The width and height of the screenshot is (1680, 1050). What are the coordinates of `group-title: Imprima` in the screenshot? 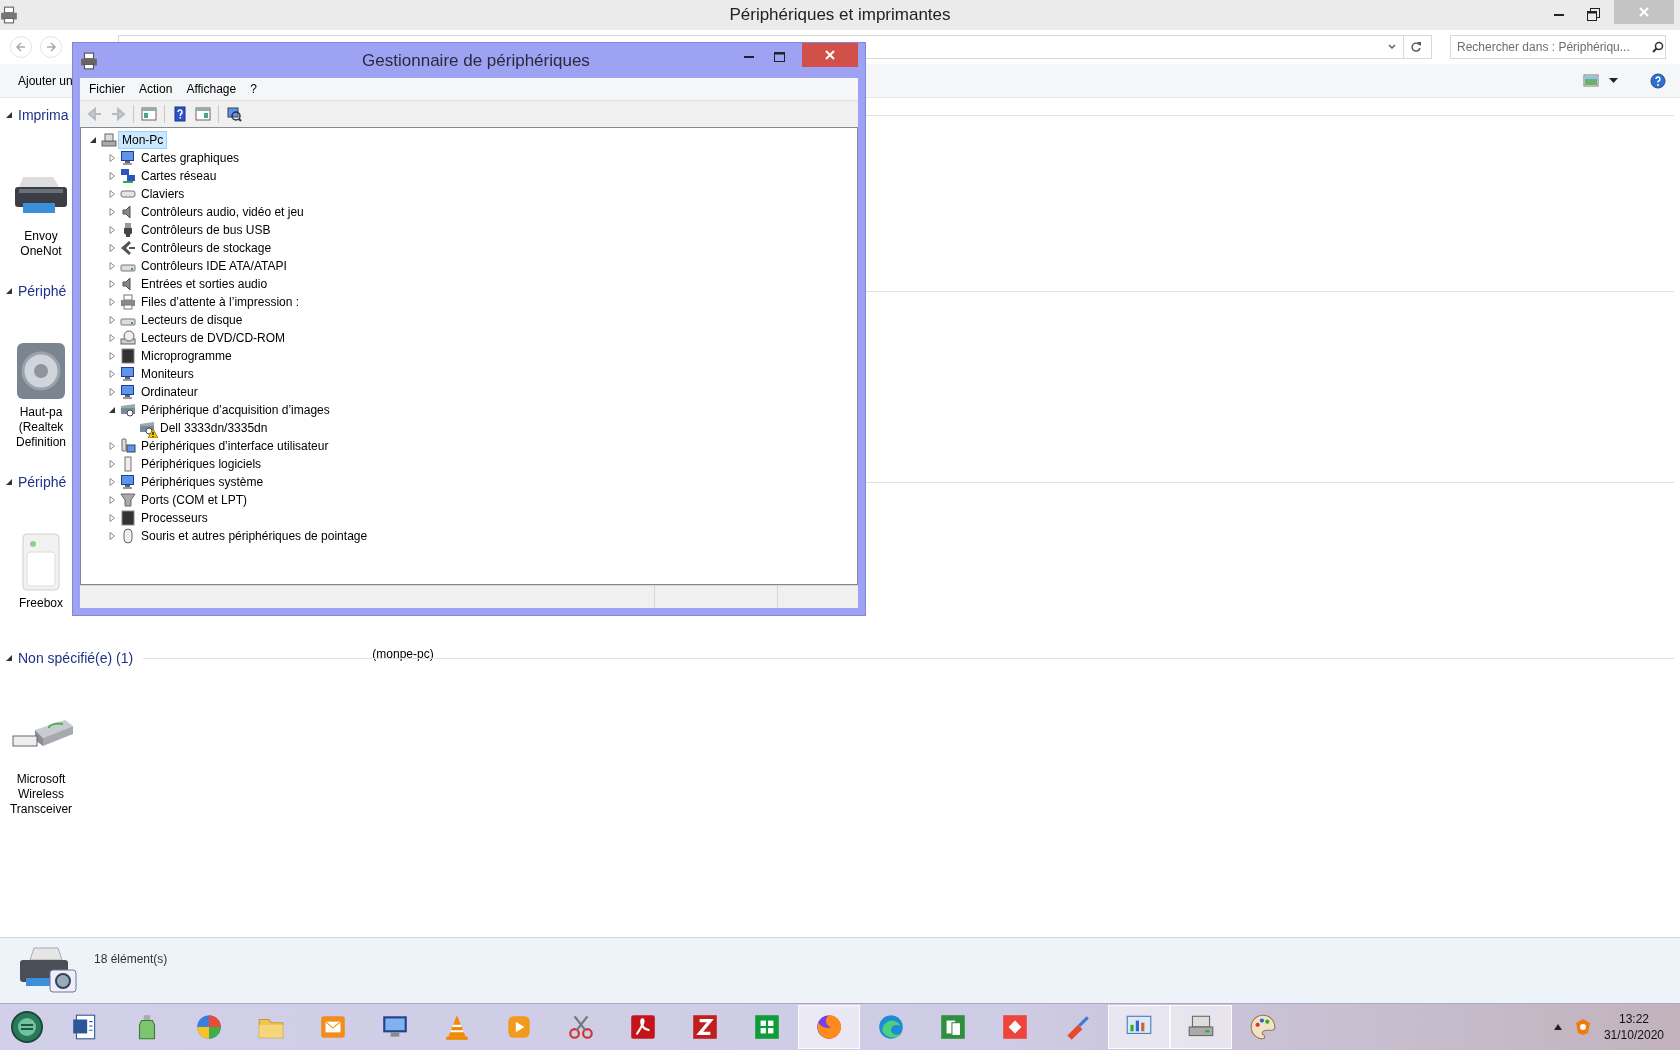 It's located at (43, 115).